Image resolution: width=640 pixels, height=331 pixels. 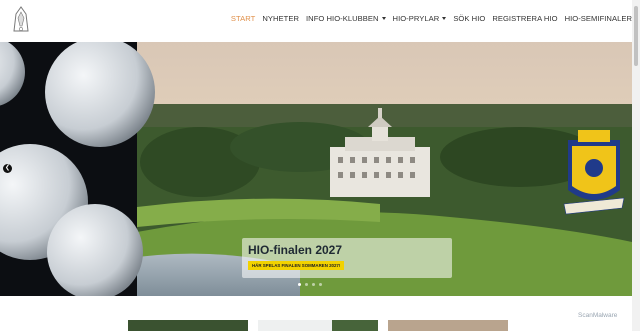 I want to click on nav-item-registrera-hio: REGISTRERA HIO, so click(x=524, y=18).